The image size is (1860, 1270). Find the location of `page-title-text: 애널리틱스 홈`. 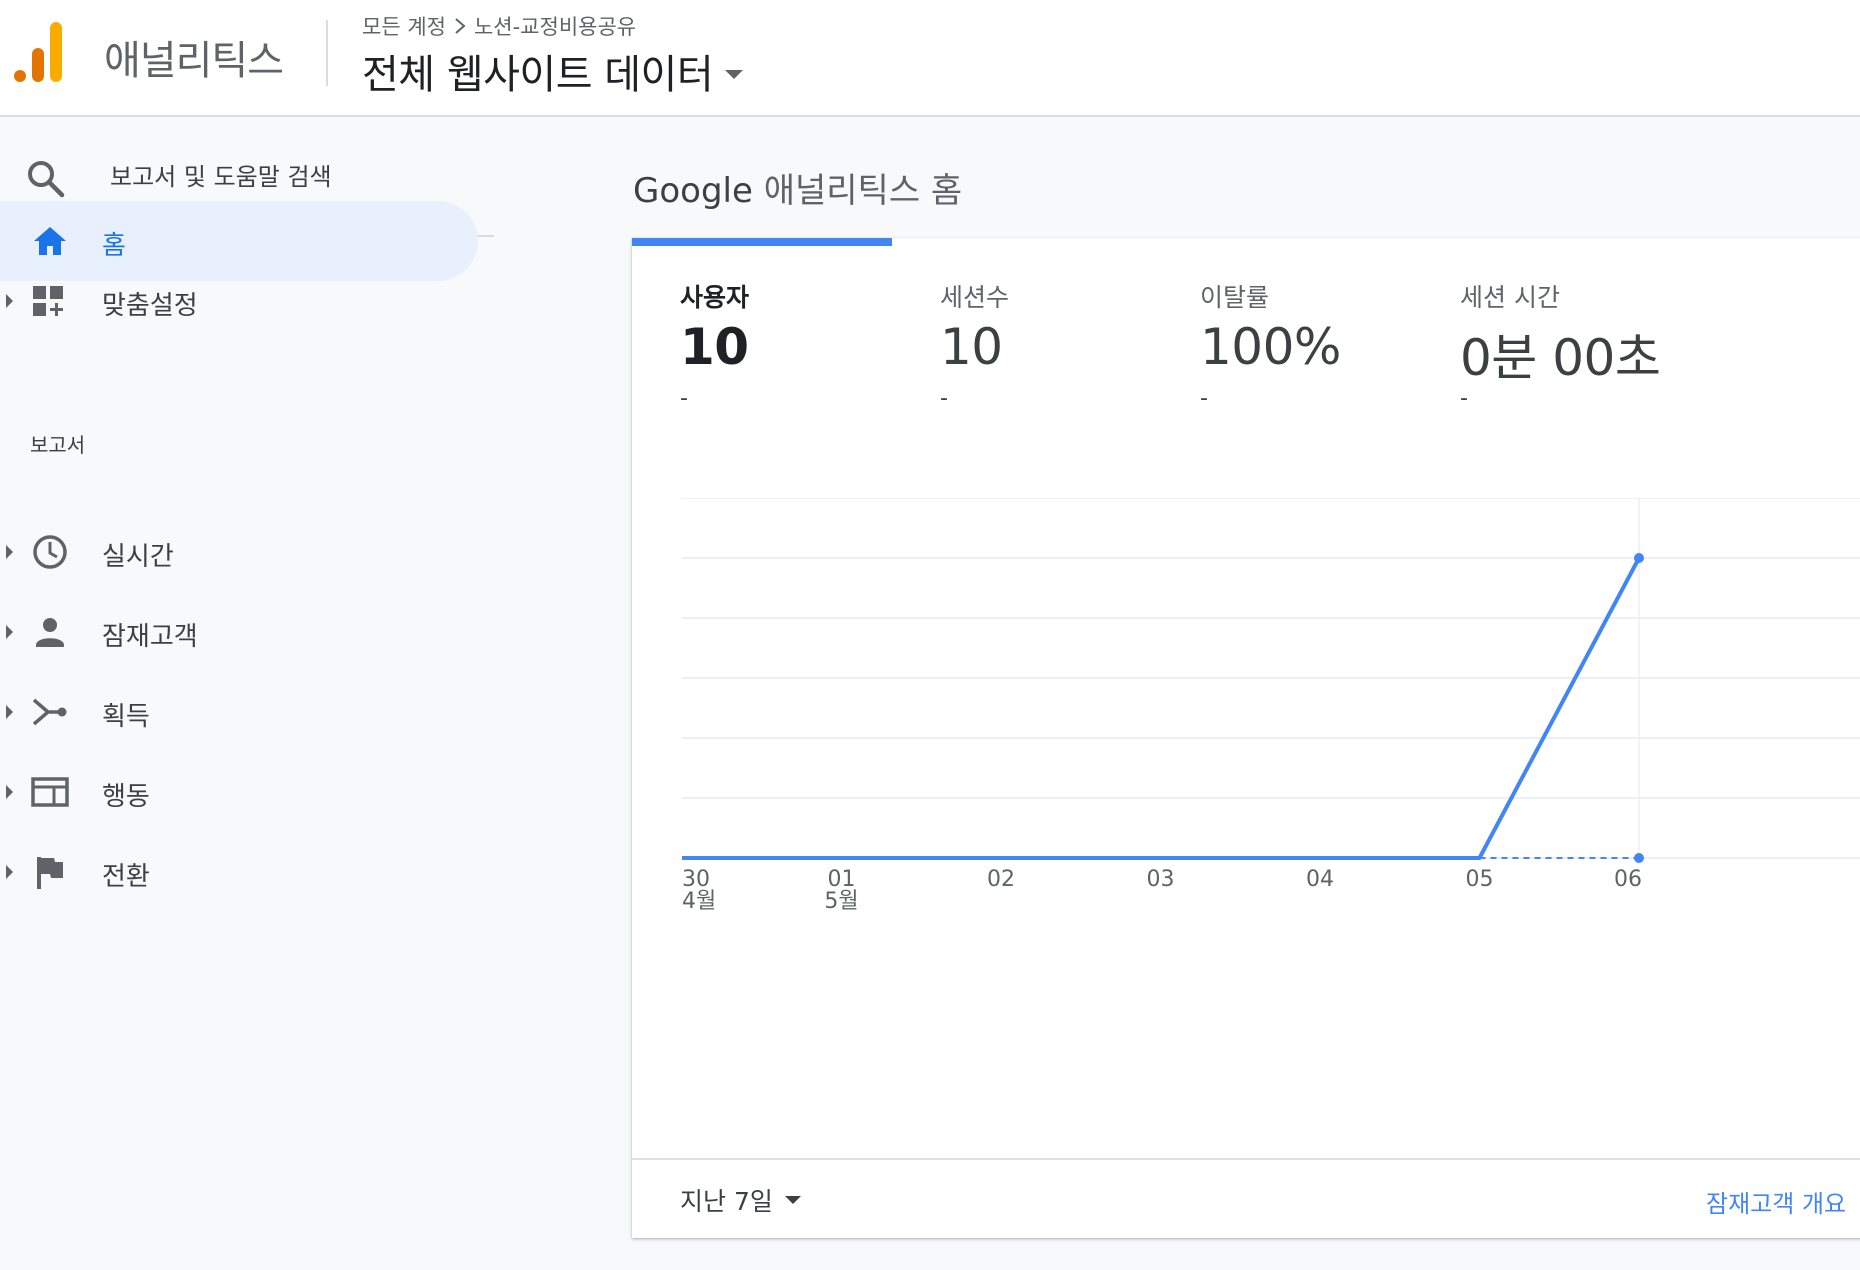

page-title-text: 애널리틱스 홈 is located at coordinates (863, 191).